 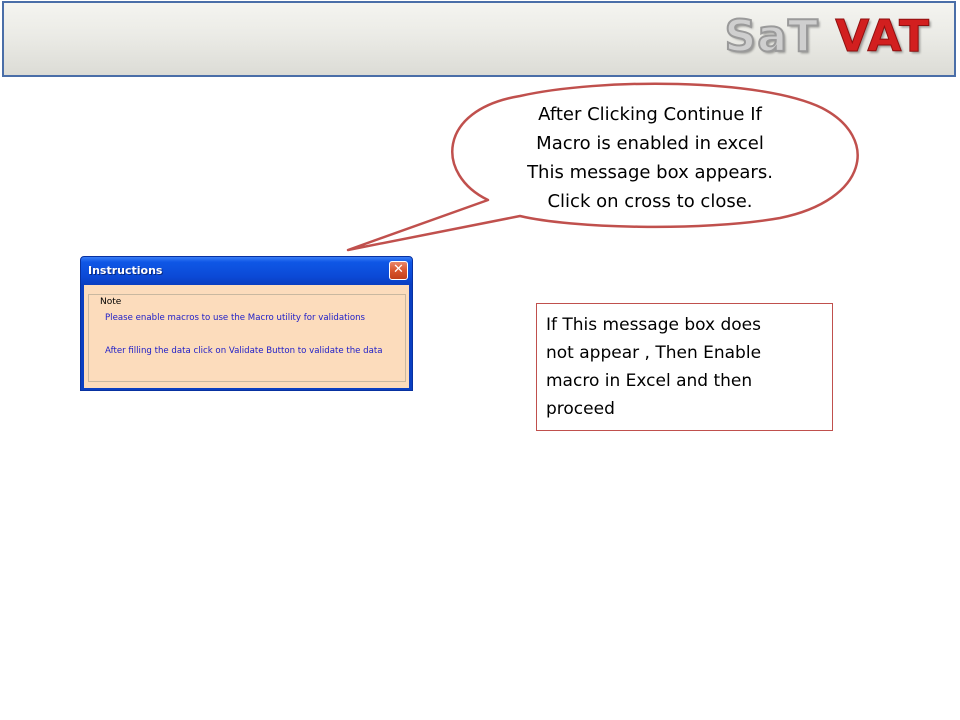 I want to click on callout-line: Macro is enabled in excel, so click(x=650, y=143).